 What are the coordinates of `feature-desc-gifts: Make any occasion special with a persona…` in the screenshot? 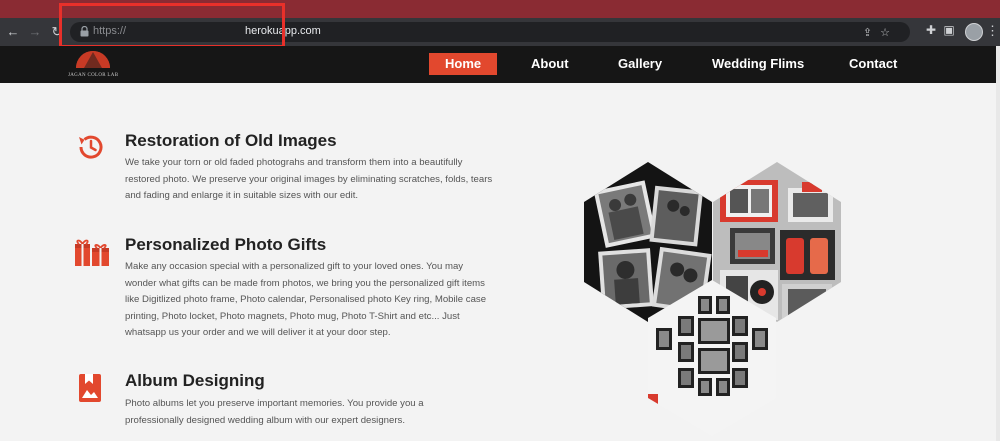 It's located at (306, 299).